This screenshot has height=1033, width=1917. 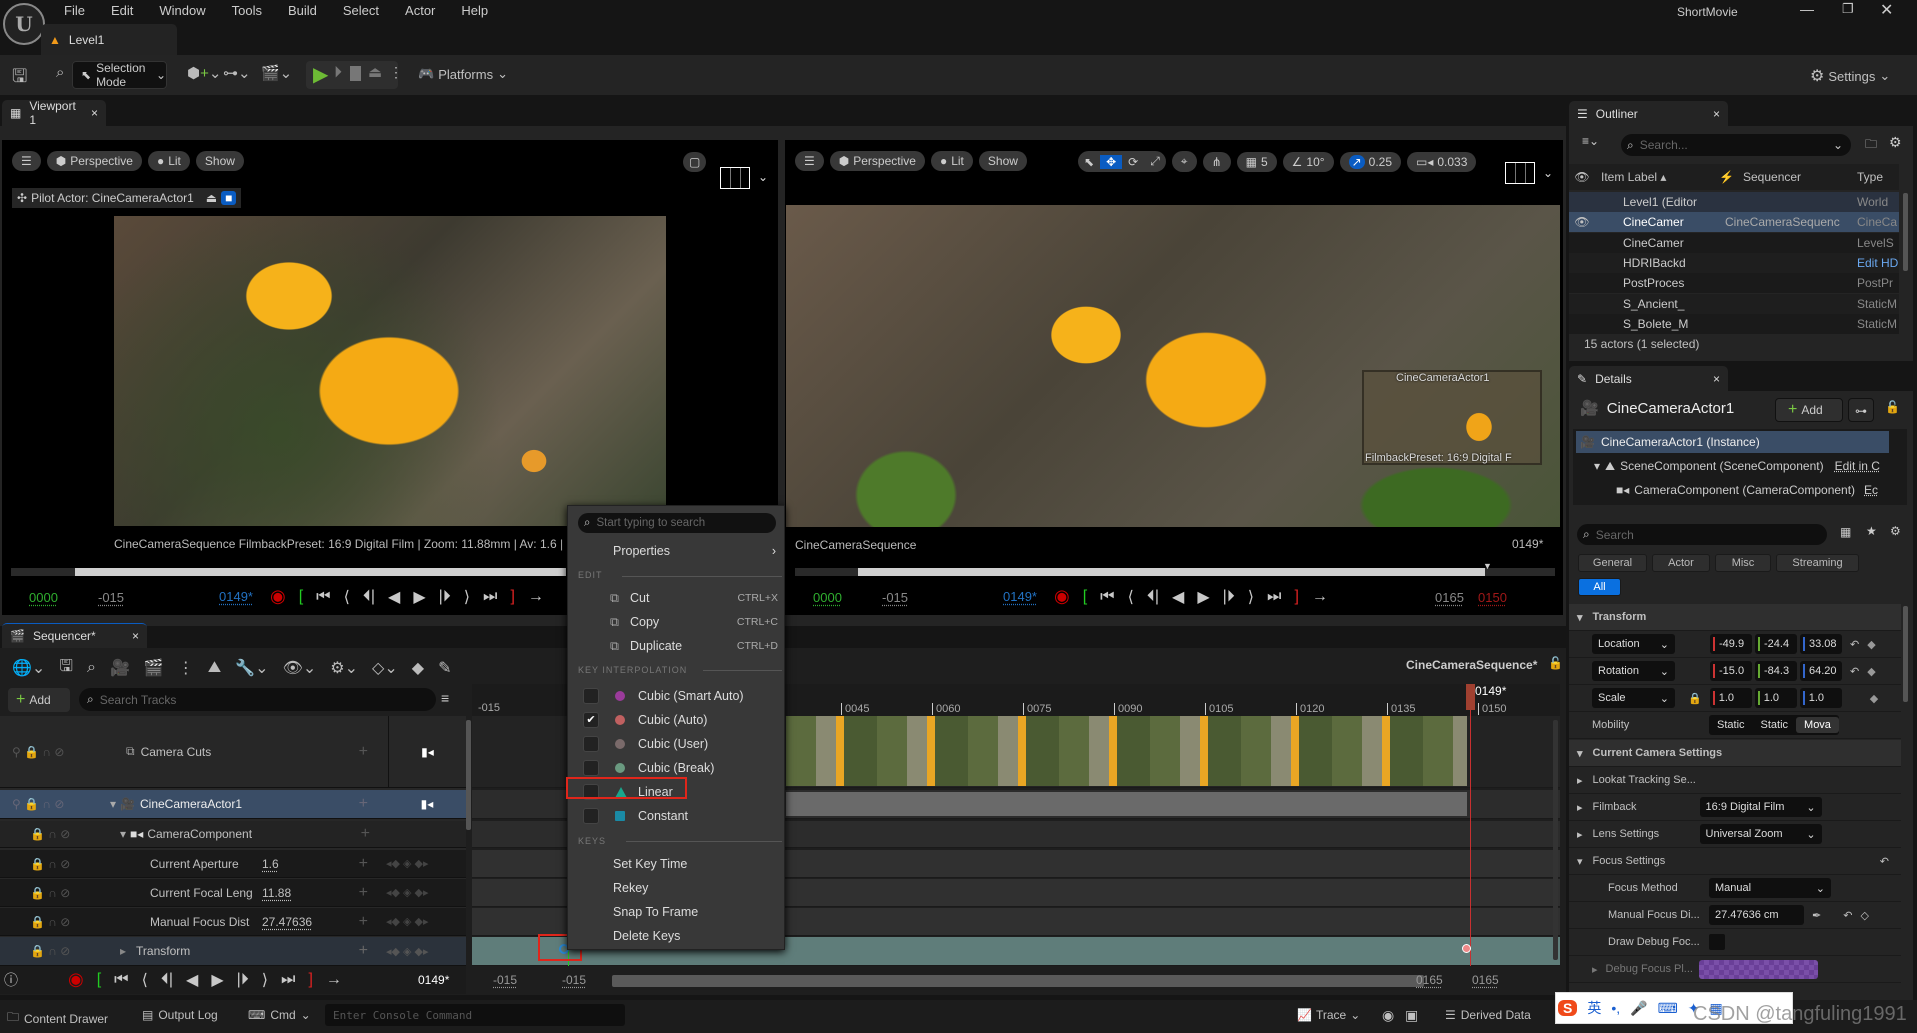 What do you see at coordinates (1807, 9) in the screenshot?
I see `minimize-button: —` at bounding box center [1807, 9].